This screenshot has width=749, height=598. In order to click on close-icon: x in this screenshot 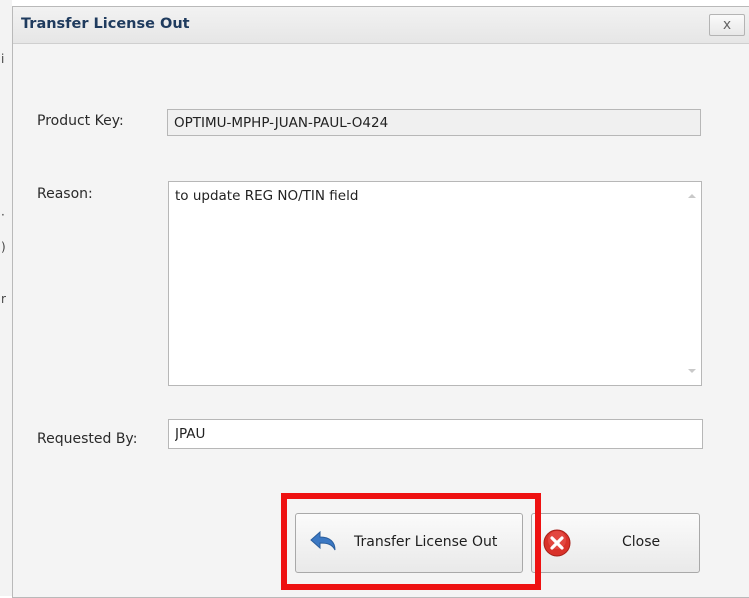, I will do `click(727, 25)`.